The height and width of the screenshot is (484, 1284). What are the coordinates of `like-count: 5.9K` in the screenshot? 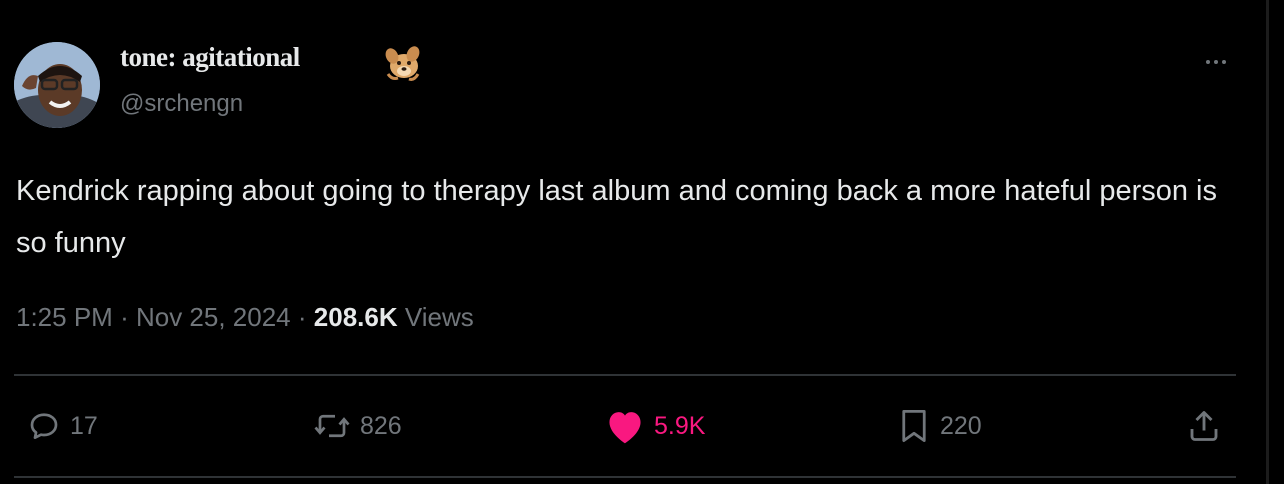 It's located at (680, 425).